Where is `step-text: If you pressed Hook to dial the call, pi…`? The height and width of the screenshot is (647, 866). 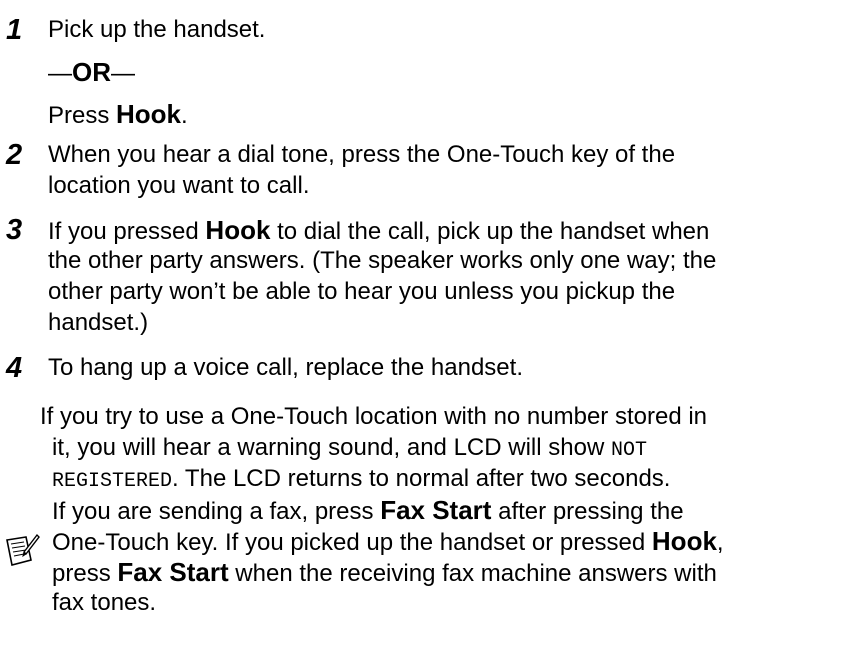 step-text: If you pressed Hook to dial the call, pi… is located at coordinates (379, 230).